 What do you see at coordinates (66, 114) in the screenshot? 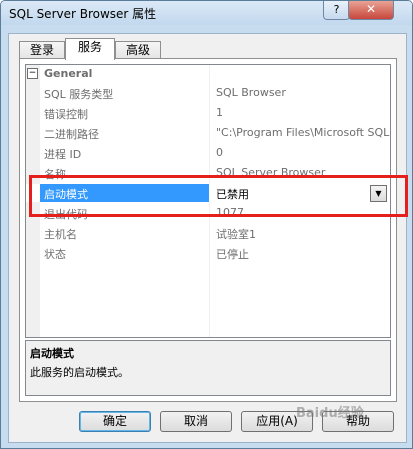
I see `property-name: 错误控制` at bounding box center [66, 114].